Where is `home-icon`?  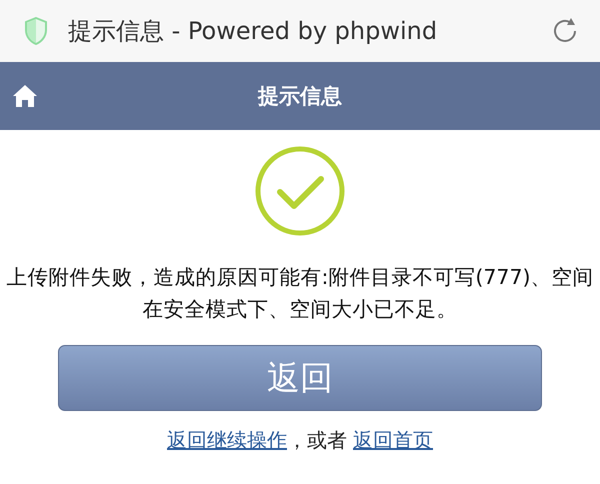
home-icon is located at coordinates (25, 96).